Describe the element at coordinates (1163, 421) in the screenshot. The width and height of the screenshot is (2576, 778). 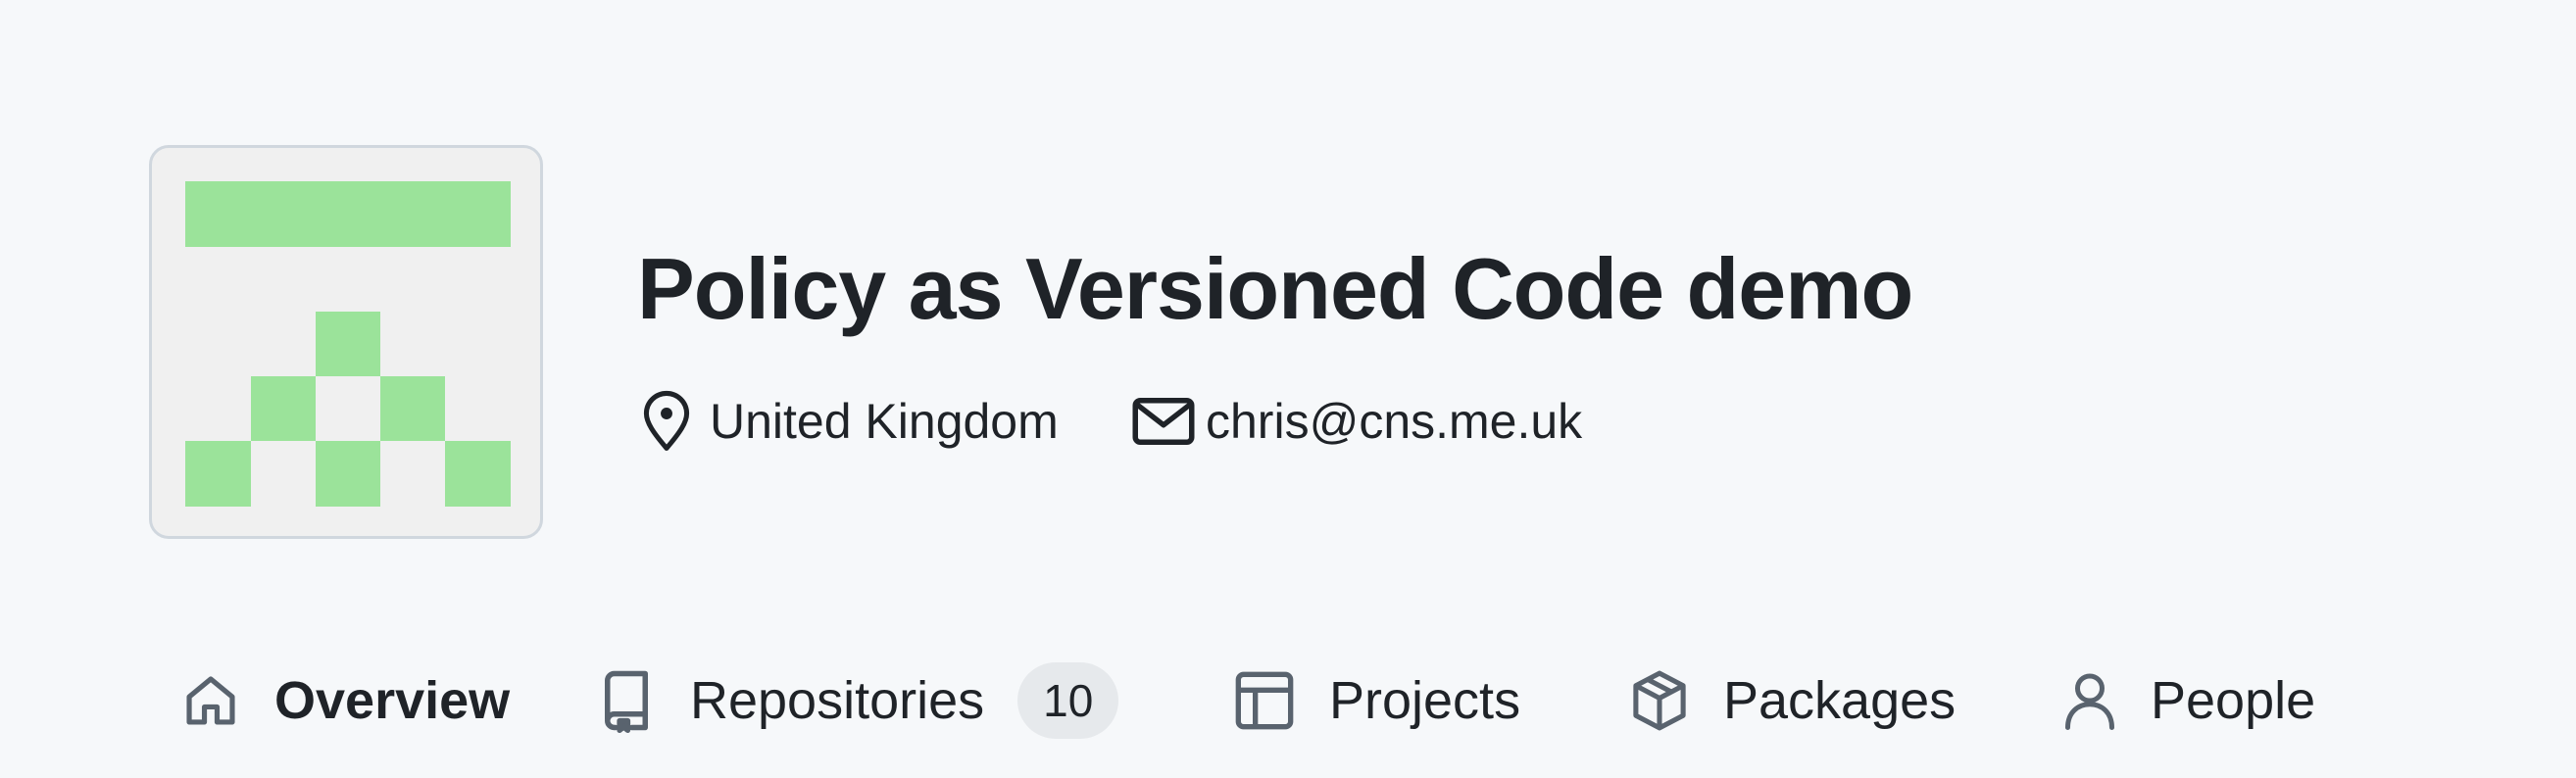
I see `mail-icon` at that location.